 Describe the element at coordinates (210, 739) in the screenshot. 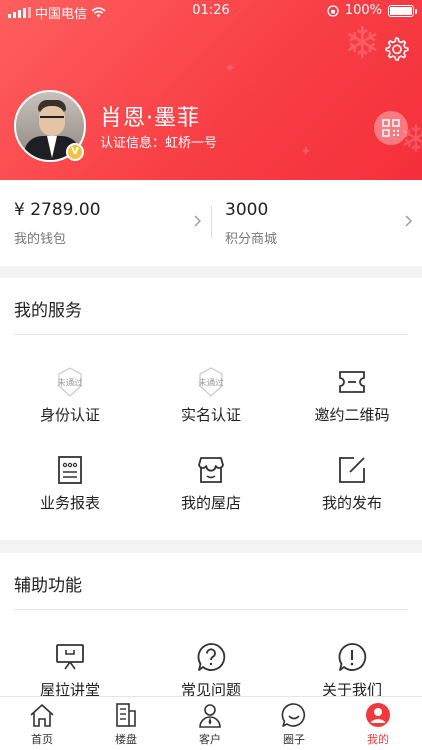

I see `tab-label: 客户` at that location.